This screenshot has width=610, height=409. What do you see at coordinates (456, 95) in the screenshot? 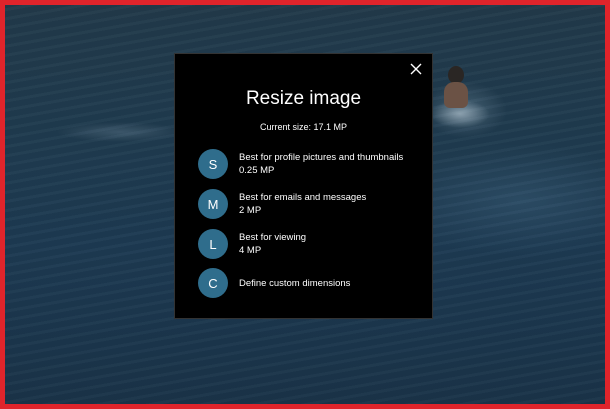
I see `swimmer-body` at bounding box center [456, 95].